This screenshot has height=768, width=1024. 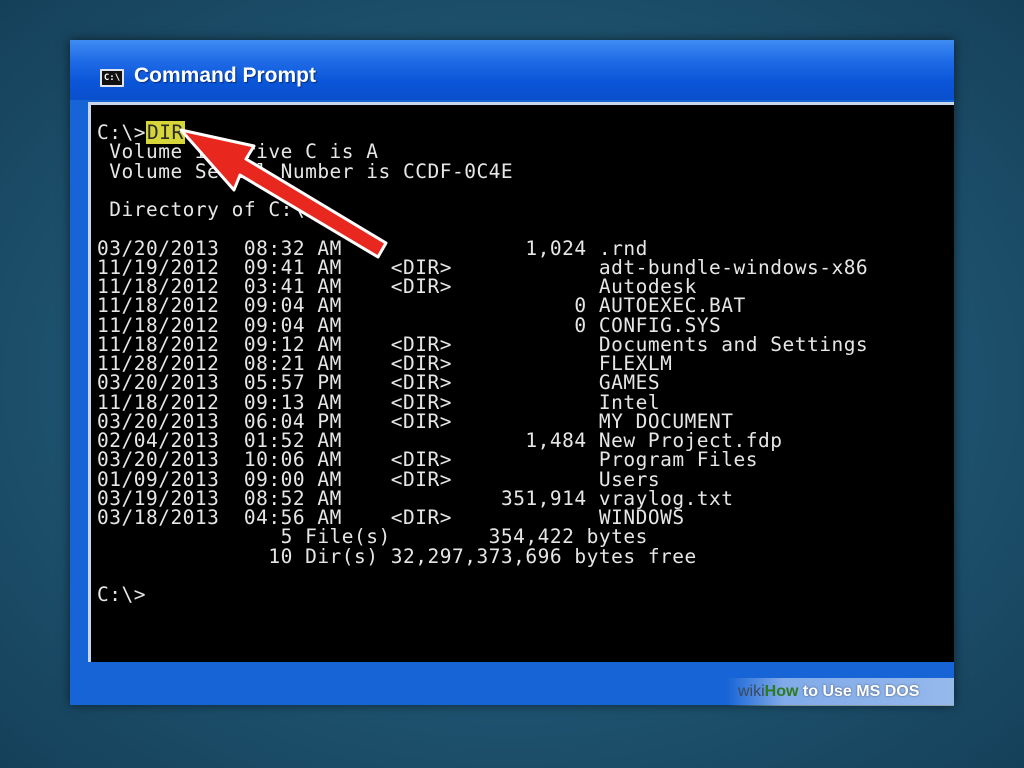 What do you see at coordinates (305, 171) in the screenshot?
I see `volume-serial-line: Volume Serial Number is CCDF-0C4E` at bounding box center [305, 171].